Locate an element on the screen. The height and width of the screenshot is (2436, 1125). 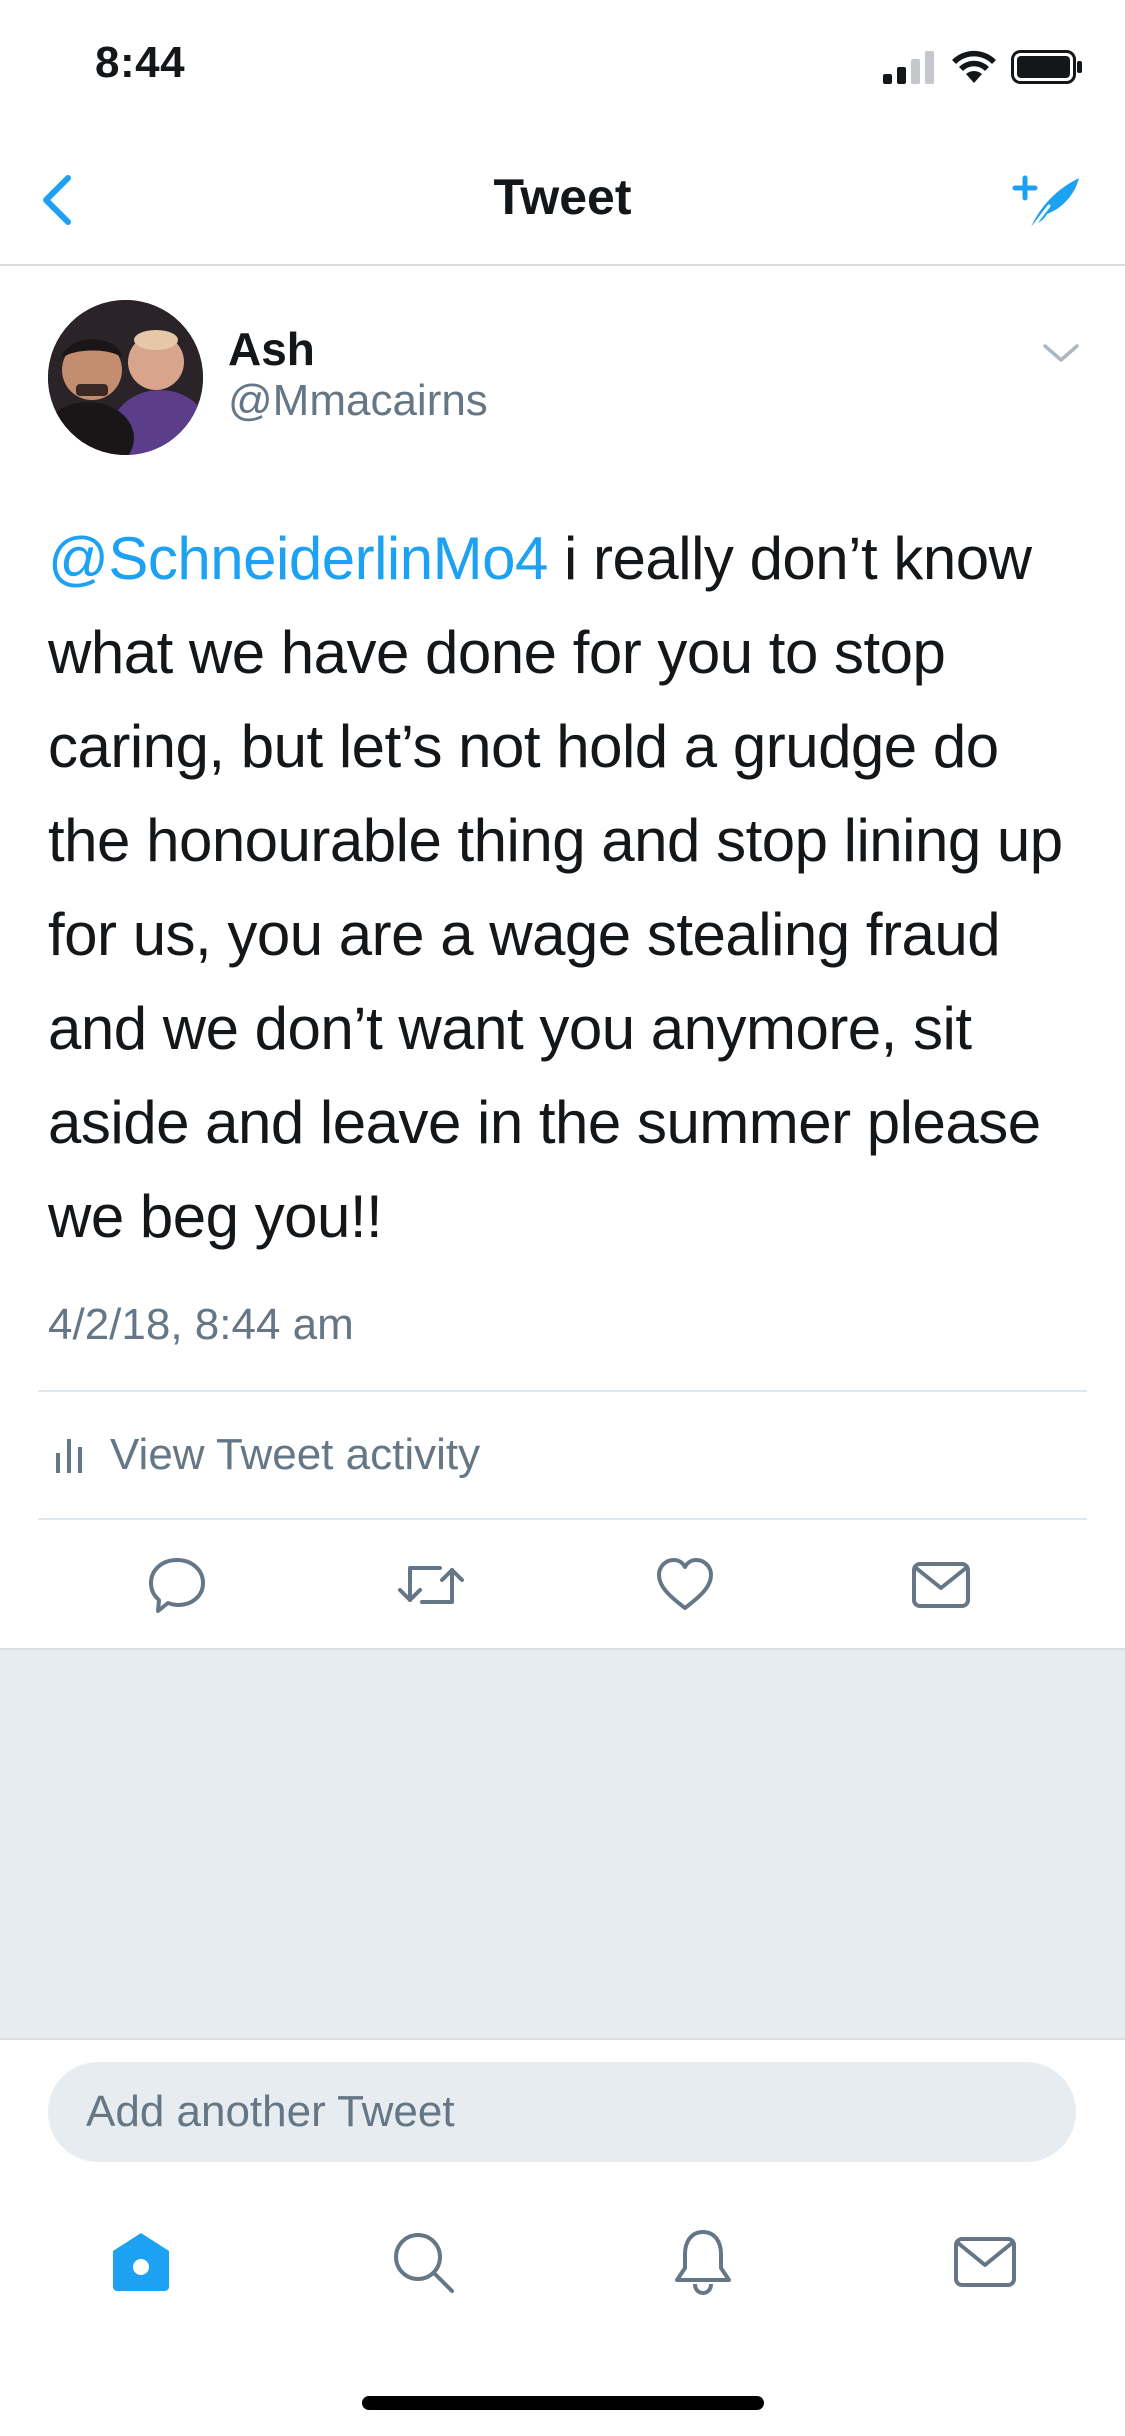
tweet-options-button is located at coordinates (1061, 353).